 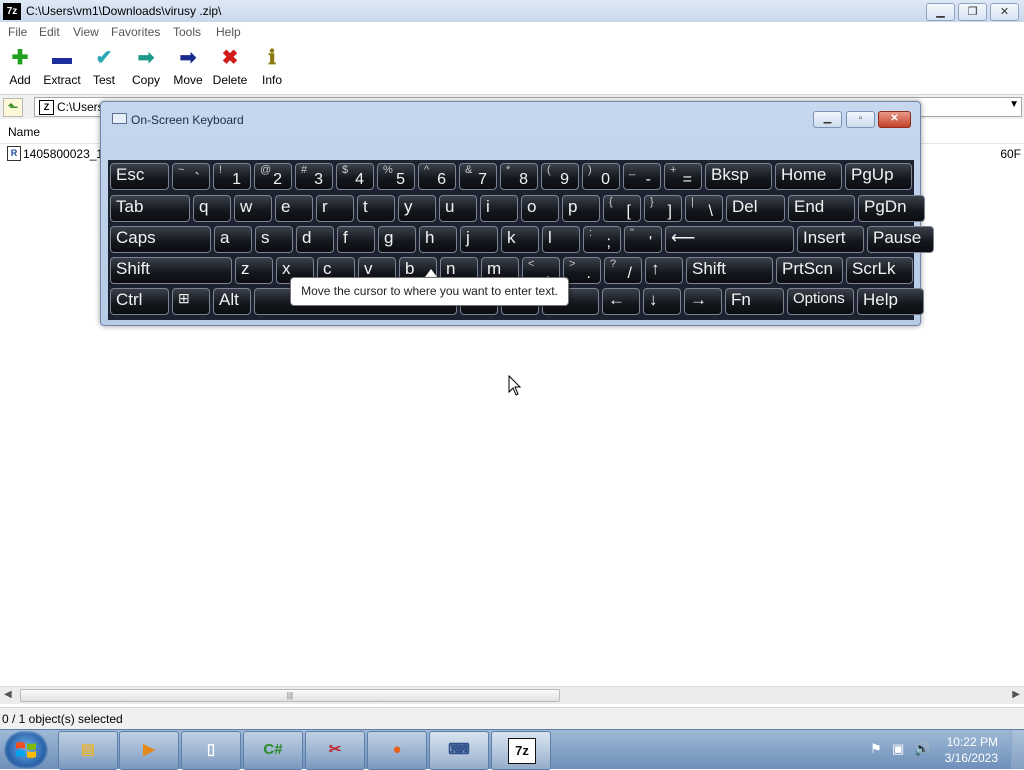 What do you see at coordinates (540, 208) in the screenshot?
I see `key-o-r1c9: o` at bounding box center [540, 208].